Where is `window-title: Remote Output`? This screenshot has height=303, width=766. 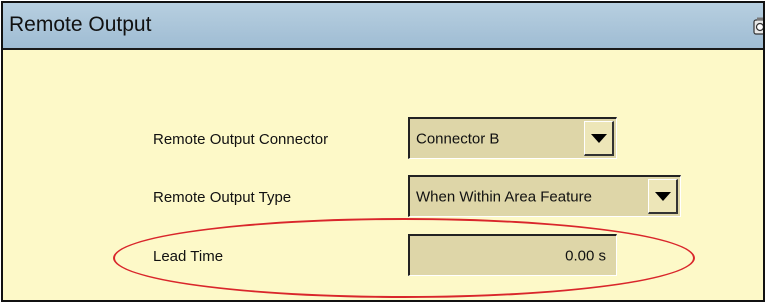
window-title: Remote Output is located at coordinates (80, 24).